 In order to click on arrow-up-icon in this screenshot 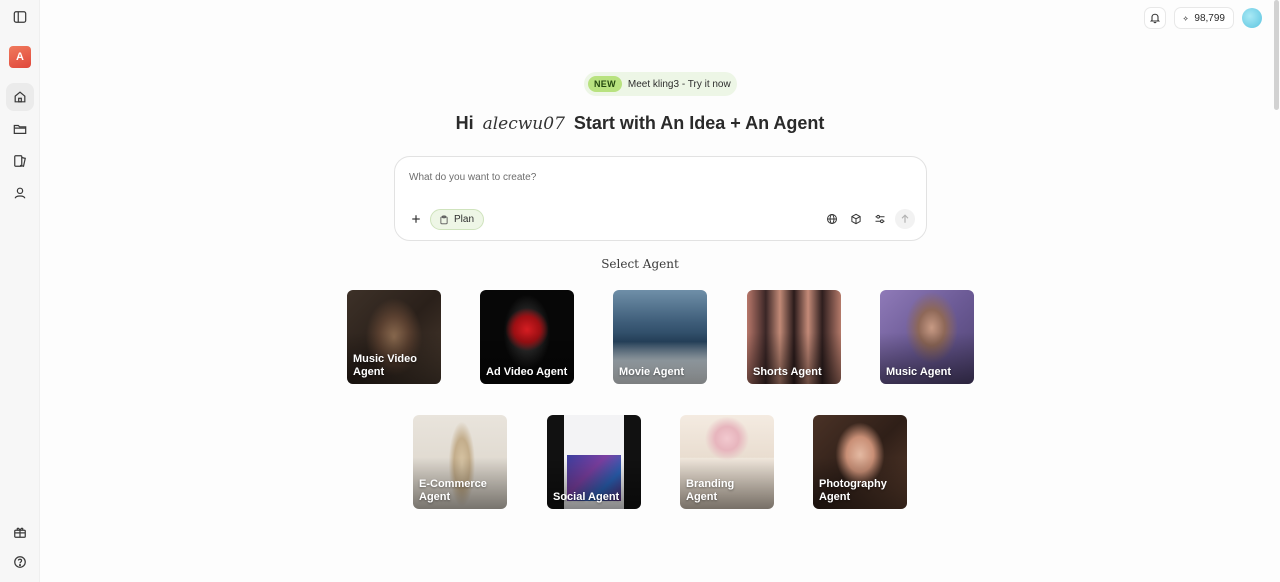, I will do `click(905, 218)`.